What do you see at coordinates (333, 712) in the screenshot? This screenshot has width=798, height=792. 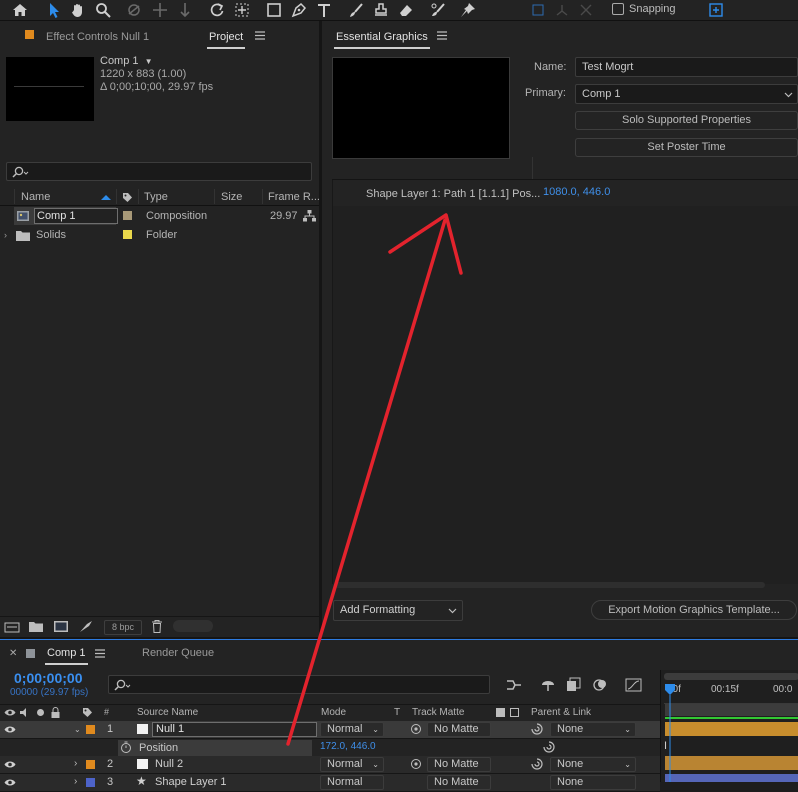 I see `column-mode: Mode` at bounding box center [333, 712].